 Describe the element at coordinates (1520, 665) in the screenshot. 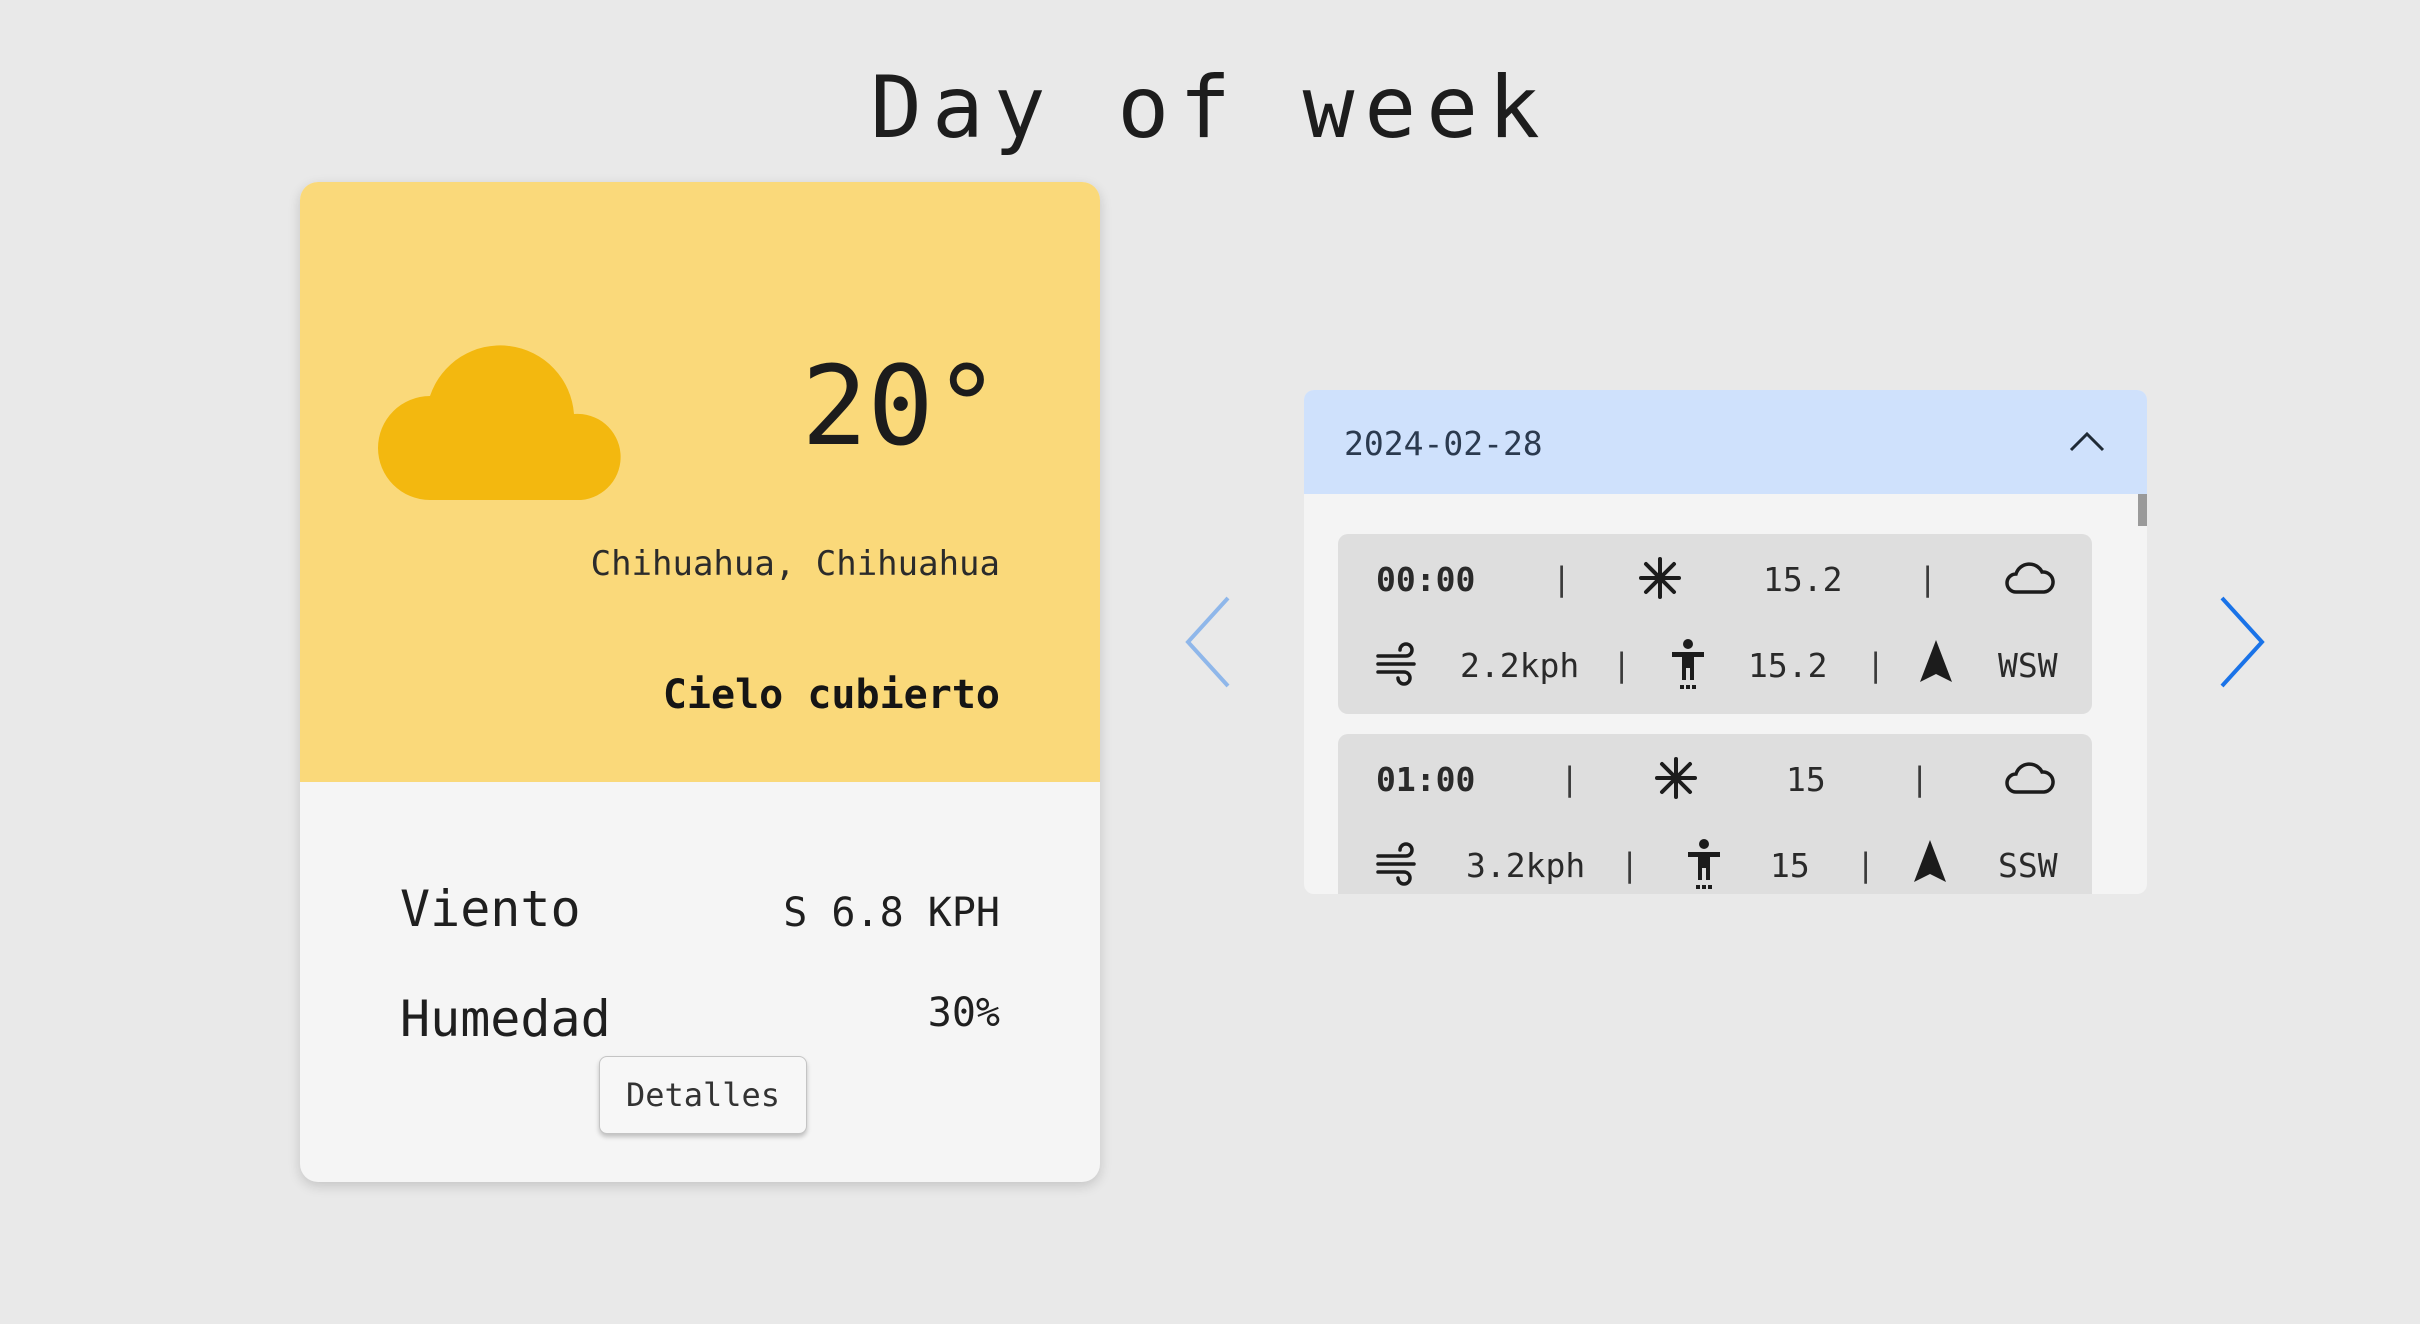

I see `hour-wind: 2.2kph` at that location.